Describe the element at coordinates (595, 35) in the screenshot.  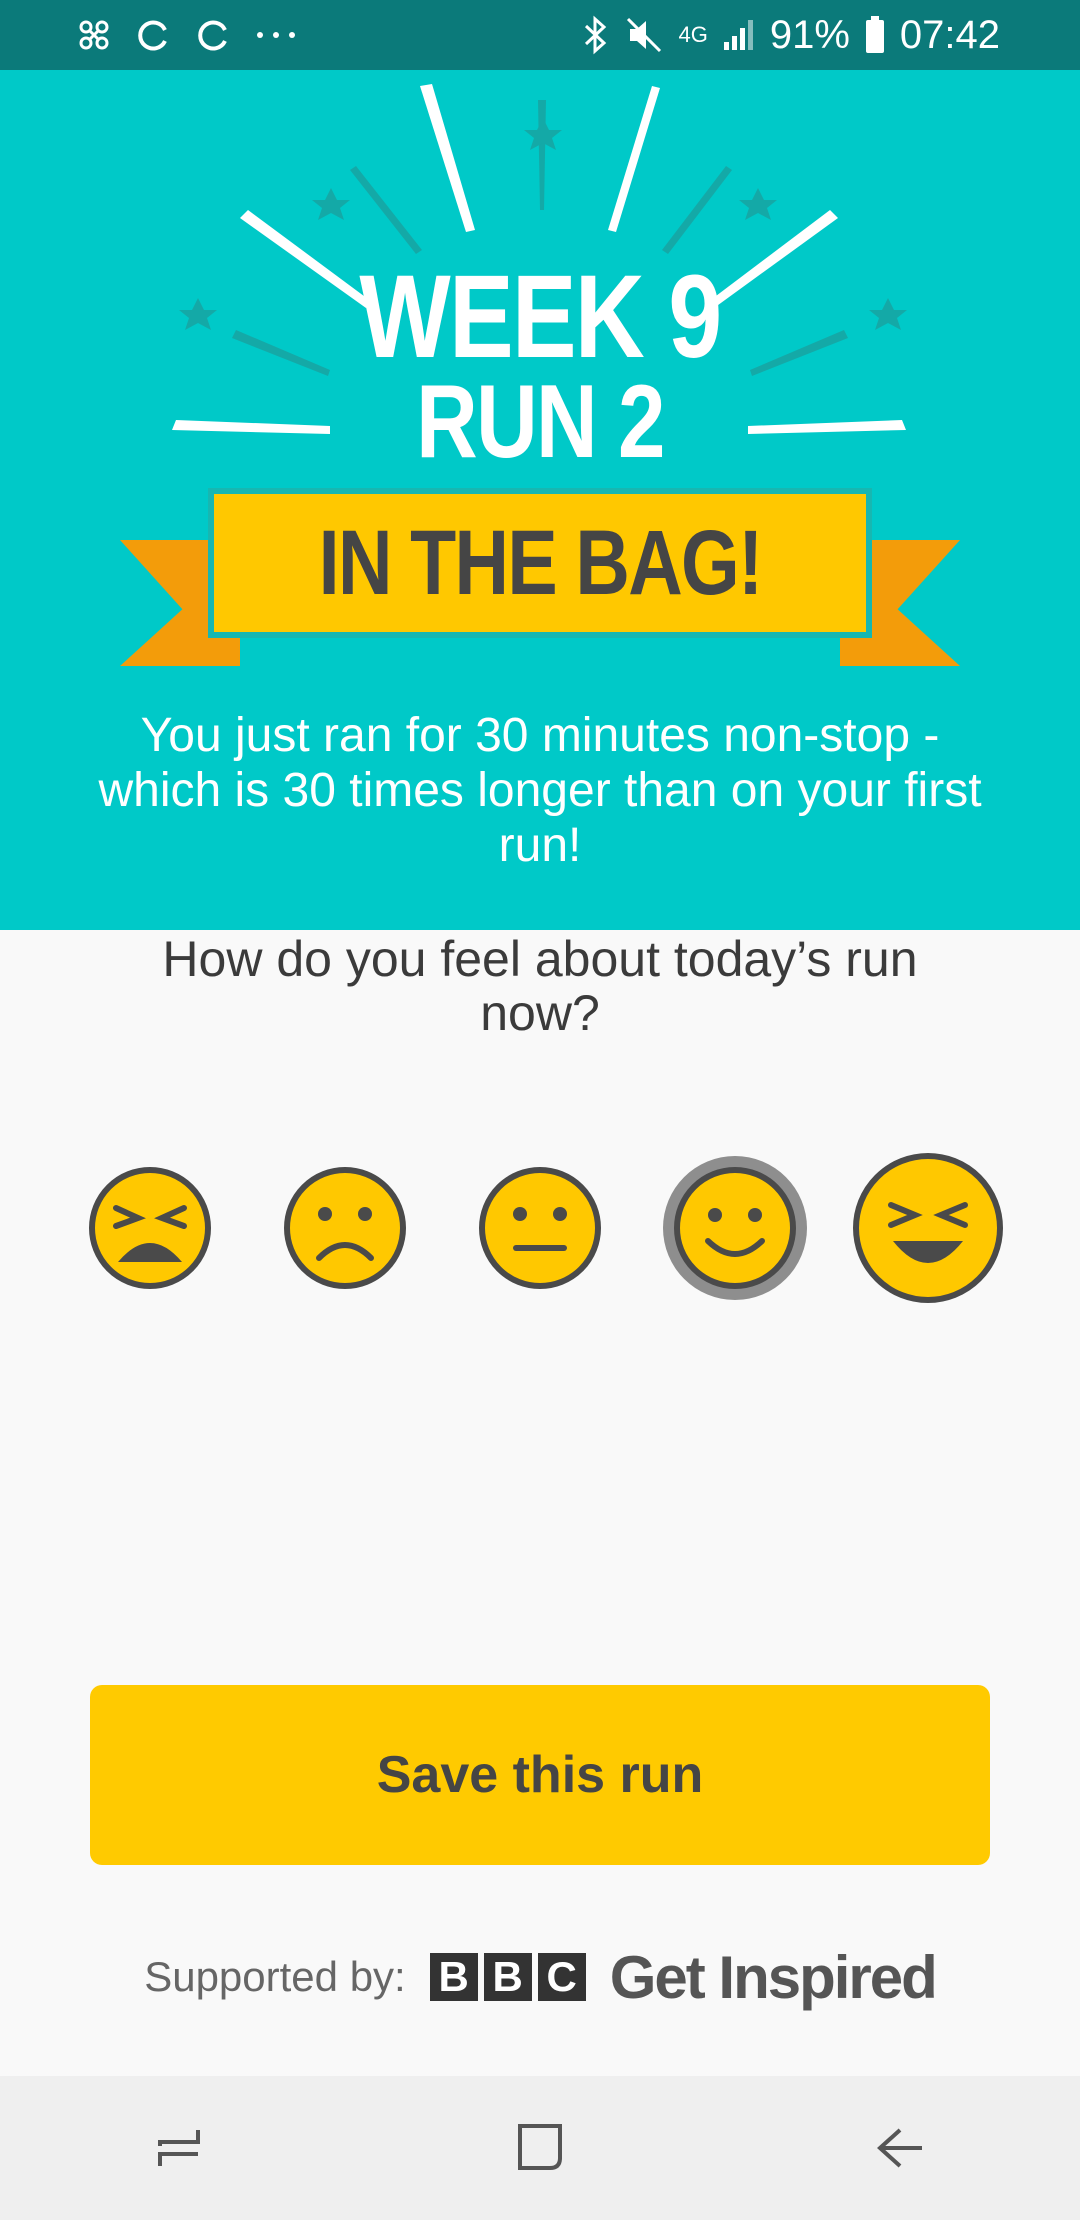
I see `bluetooth-icon` at that location.